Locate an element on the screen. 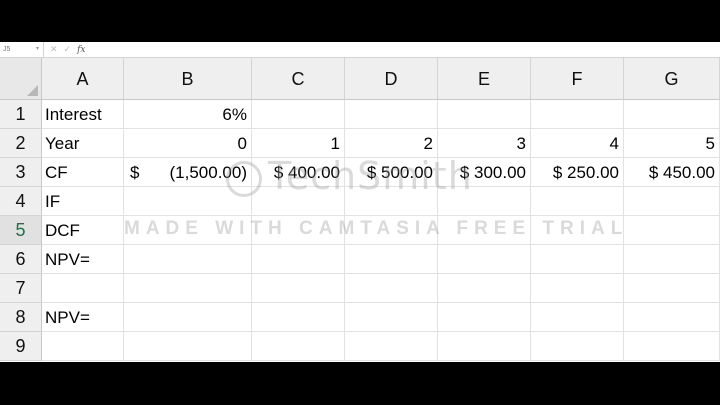  cell-f8 is located at coordinates (577, 317).